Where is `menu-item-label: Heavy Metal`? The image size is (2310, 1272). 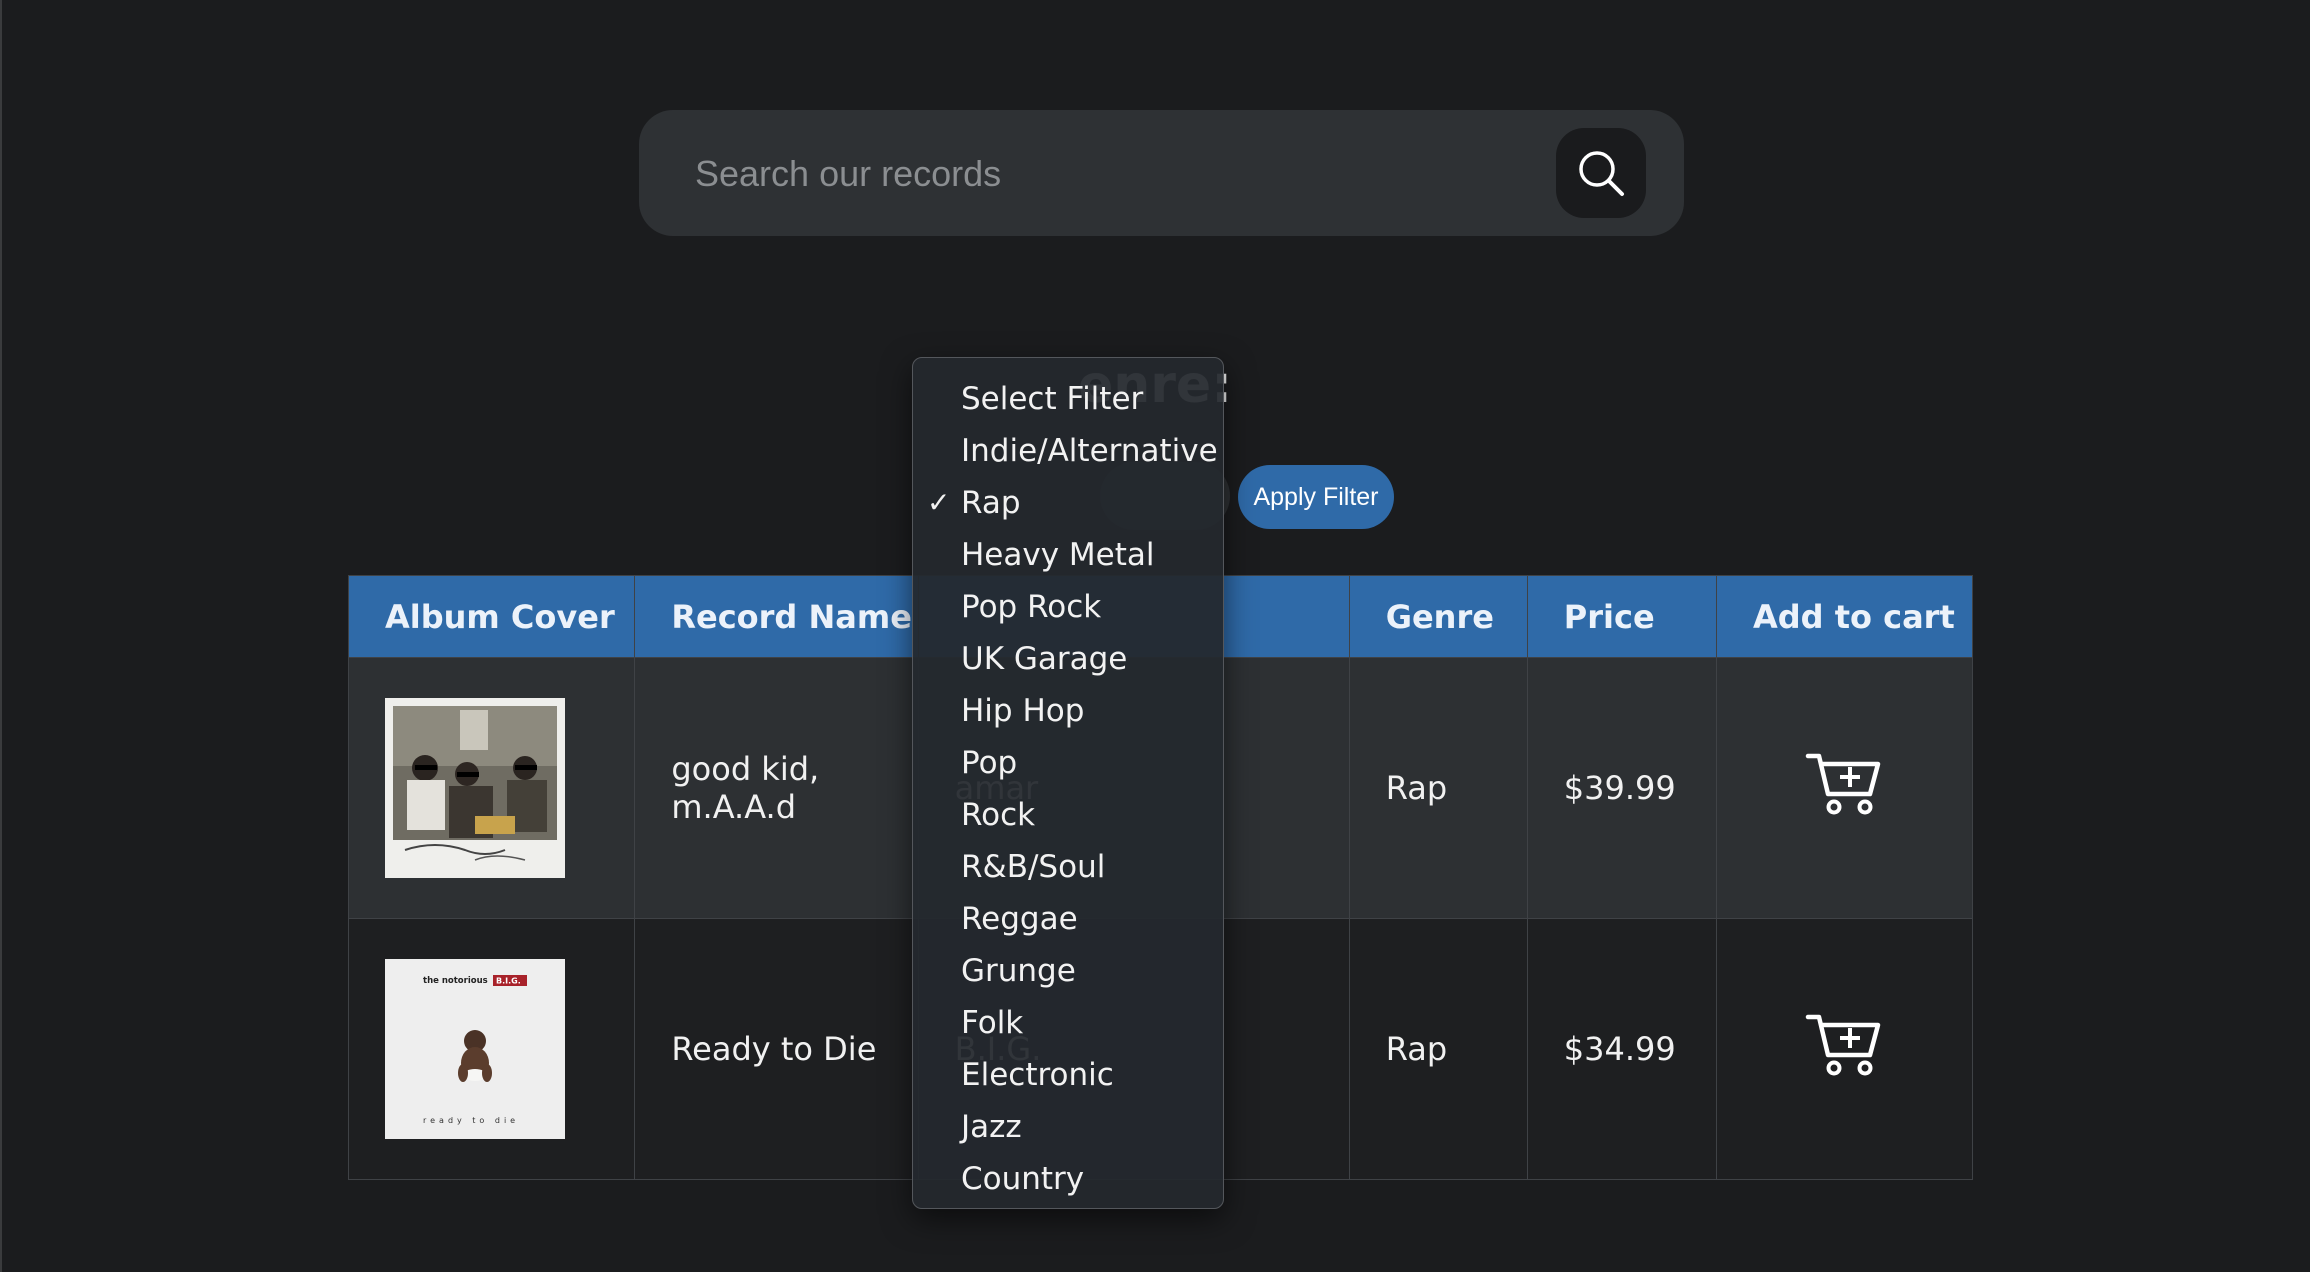 menu-item-label: Heavy Metal is located at coordinates (1058, 555).